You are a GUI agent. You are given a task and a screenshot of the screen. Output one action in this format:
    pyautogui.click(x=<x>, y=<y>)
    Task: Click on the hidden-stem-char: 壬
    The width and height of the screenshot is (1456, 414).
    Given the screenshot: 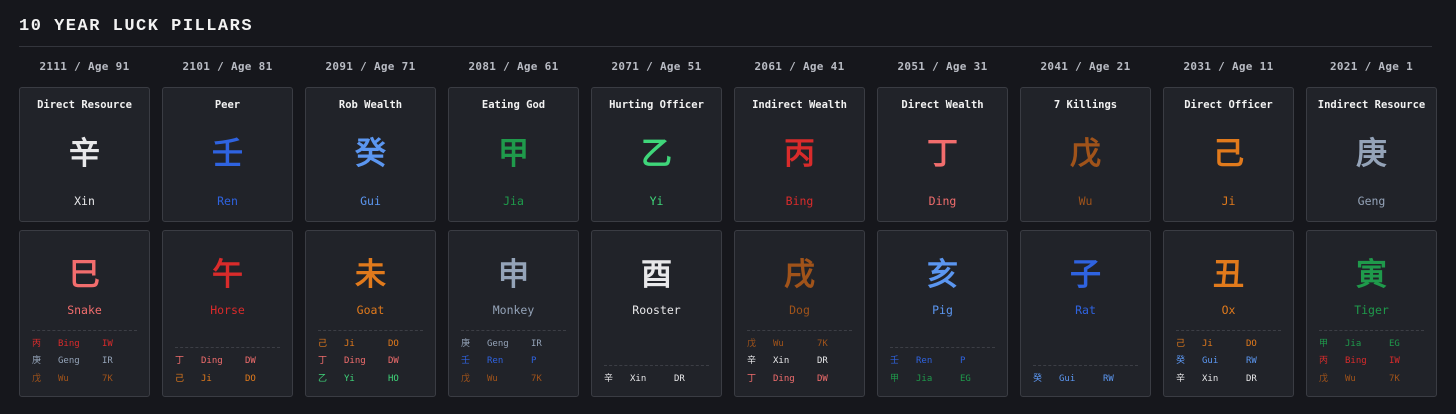 What is the action you would take?
    pyautogui.click(x=466, y=361)
    